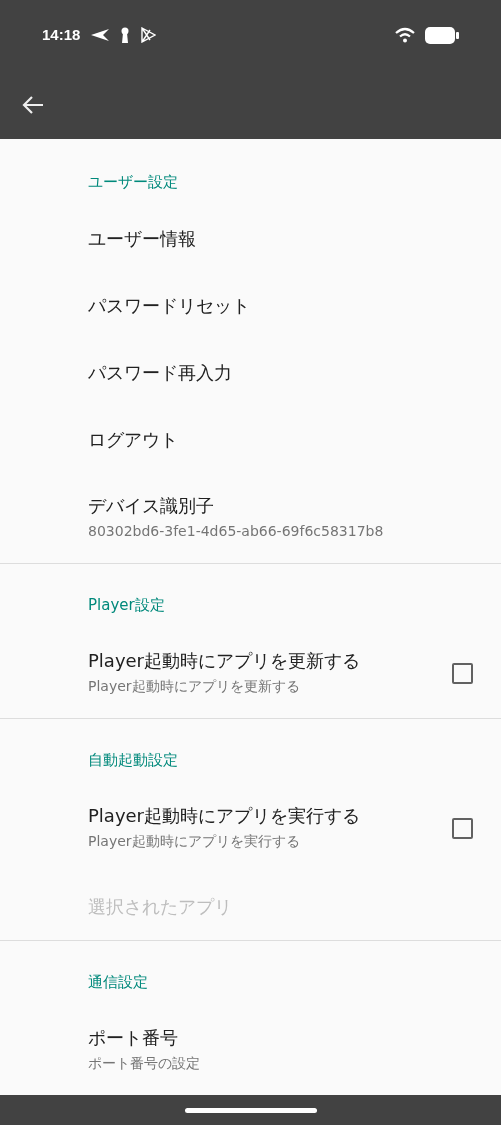 This screenshot has width=501, height=1125. I want to click on keyhole-icon, so click(125, 35).